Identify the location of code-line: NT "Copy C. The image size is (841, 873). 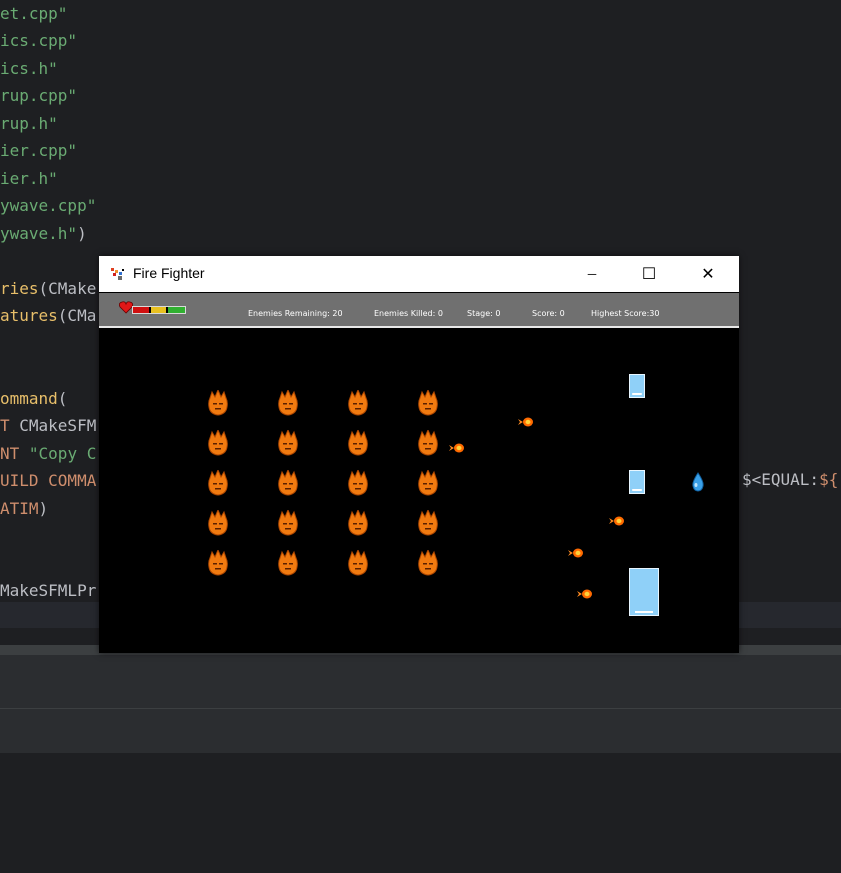
(48, 454).